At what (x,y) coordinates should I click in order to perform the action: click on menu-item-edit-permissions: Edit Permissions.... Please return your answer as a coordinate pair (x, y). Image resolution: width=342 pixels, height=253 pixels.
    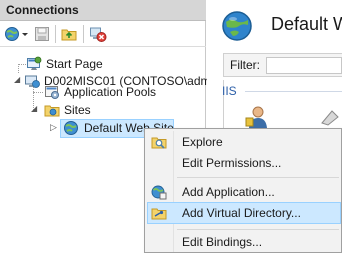
    Looking at the image, I should click on (244, 163).